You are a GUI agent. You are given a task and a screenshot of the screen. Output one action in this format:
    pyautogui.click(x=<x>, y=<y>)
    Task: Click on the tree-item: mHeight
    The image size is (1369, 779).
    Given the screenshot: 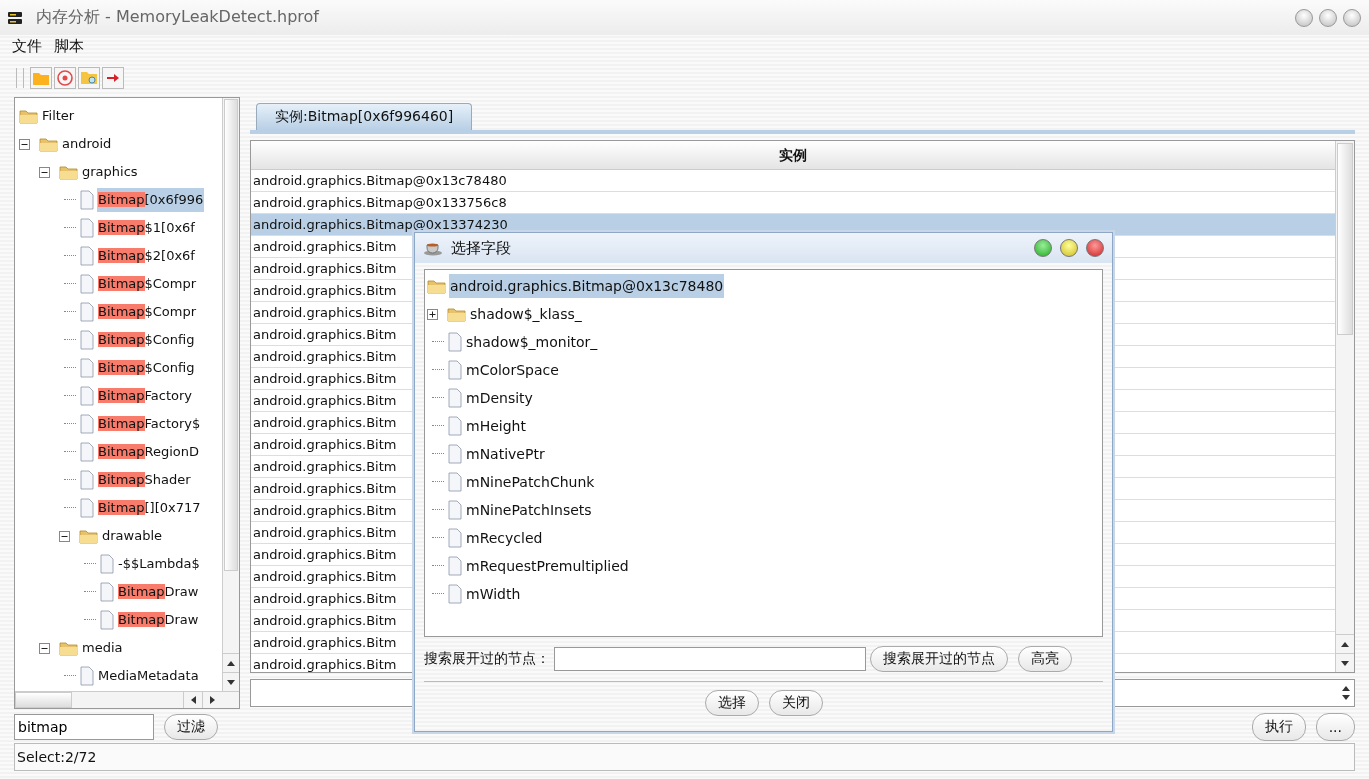 What is the action you would take?
    pyautogui.click(x=496, y=426)
    